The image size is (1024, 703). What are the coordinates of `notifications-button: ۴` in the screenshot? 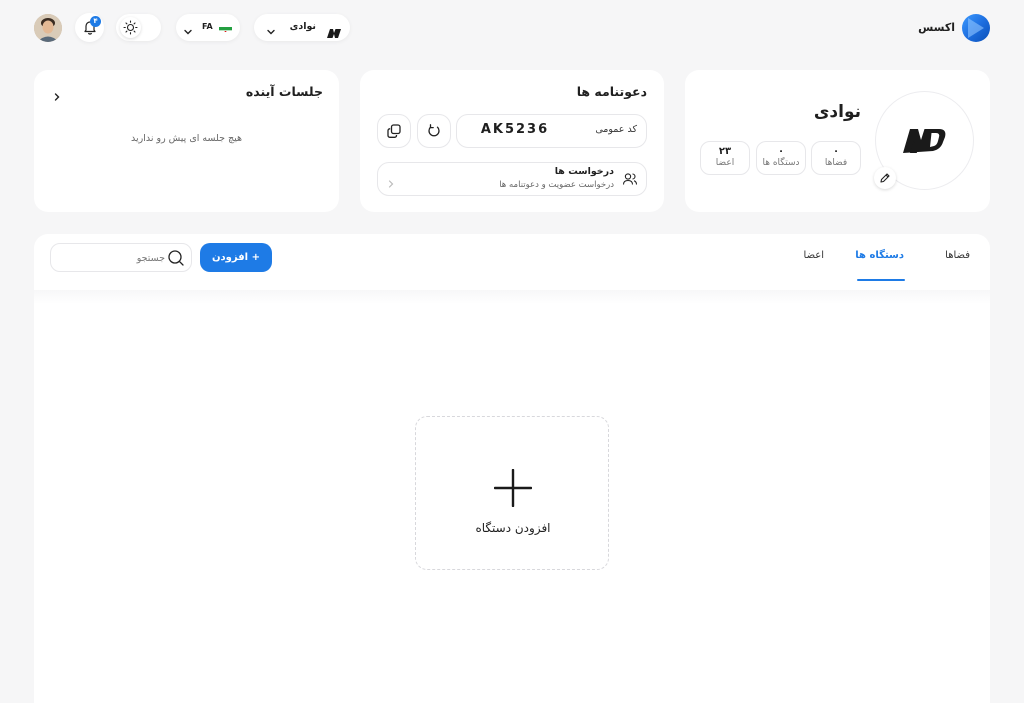 It's located at (89, 27).